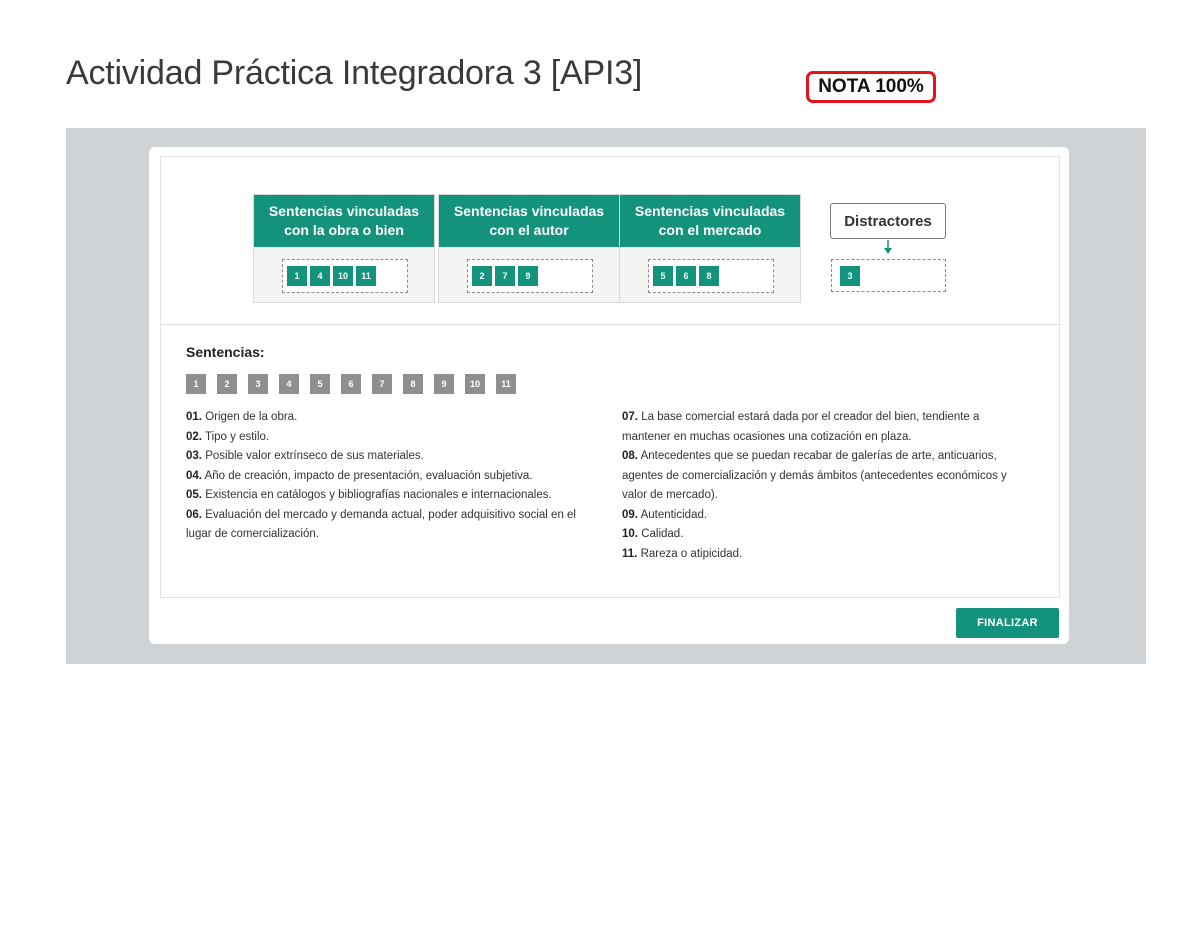 This screenshot has width=1200, height=927. What do you see at coordinates (663, 276) in the screenshot?
I see `sentence-chip: 5` at bounding box center [663, 276].